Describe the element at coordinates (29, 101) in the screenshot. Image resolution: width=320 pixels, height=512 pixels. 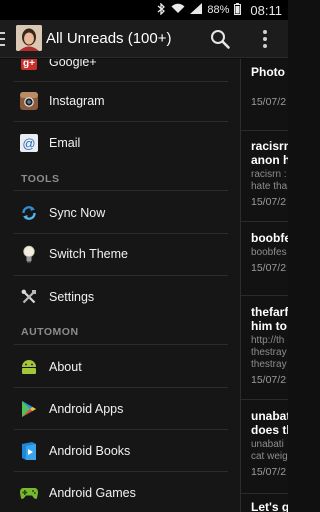
I see `instagram-icon` at that location.